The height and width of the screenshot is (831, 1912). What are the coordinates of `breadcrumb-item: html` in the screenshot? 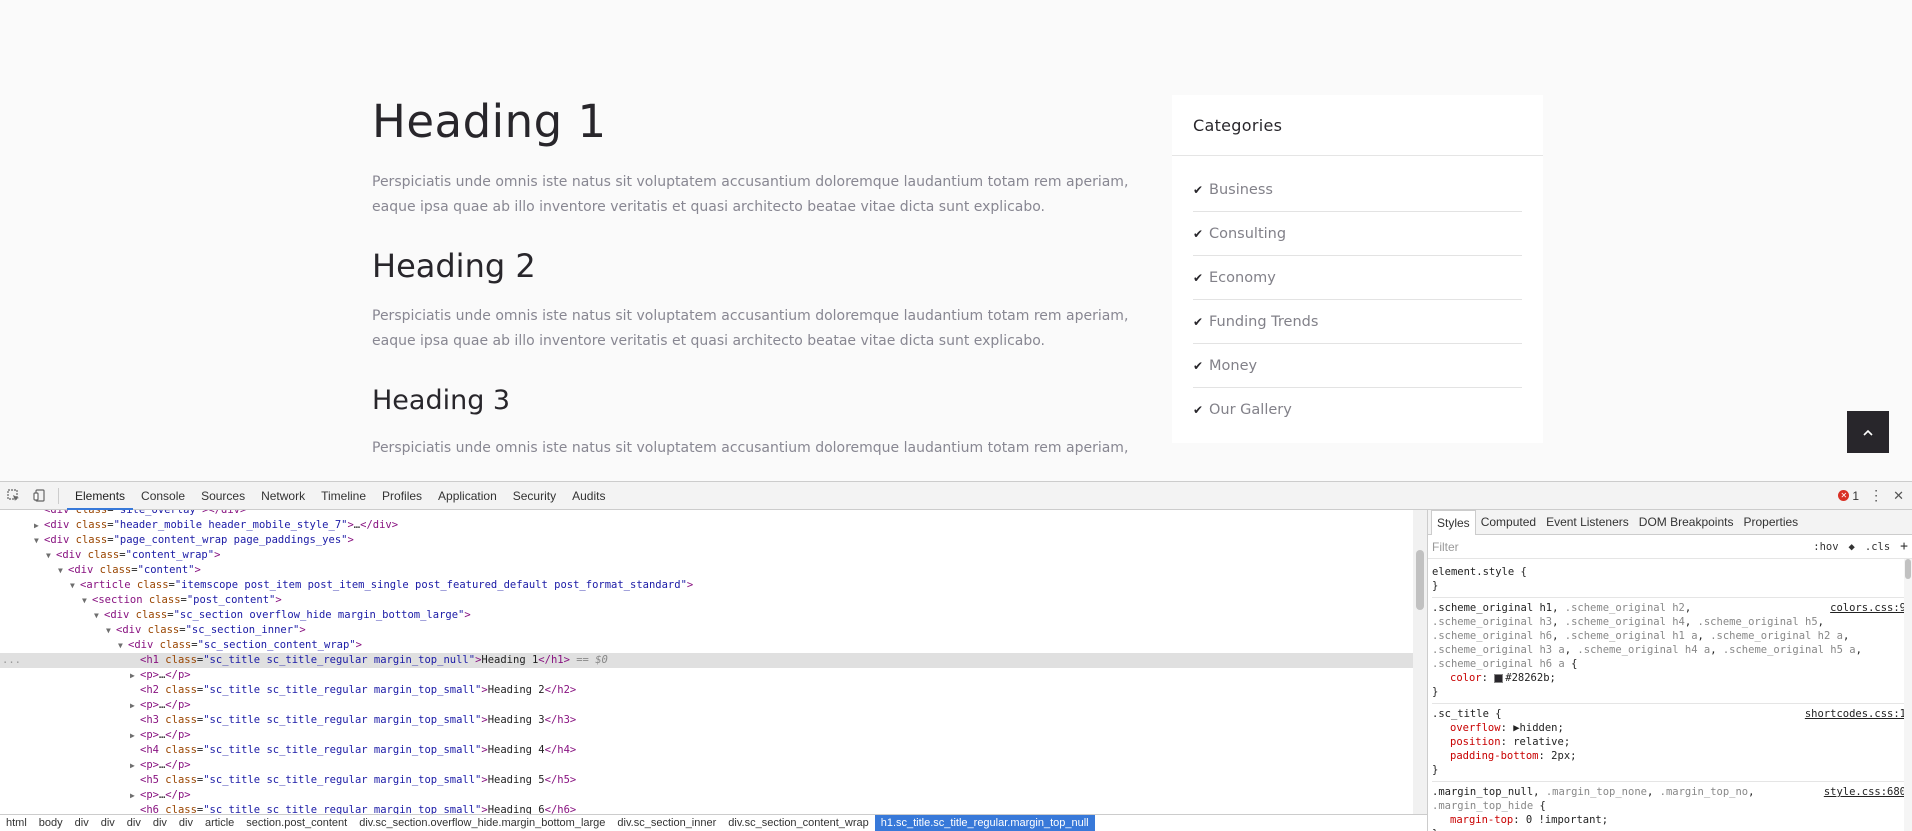 It's located at (16, 823).